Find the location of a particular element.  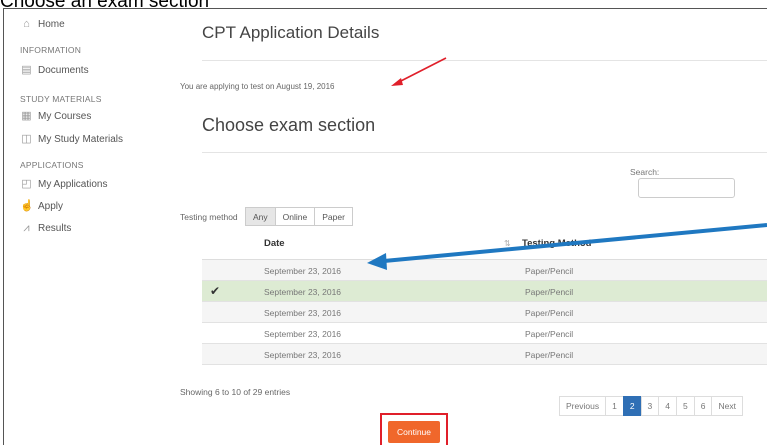

continue-highlight-box: Continue is located at coordinates (414, 429).